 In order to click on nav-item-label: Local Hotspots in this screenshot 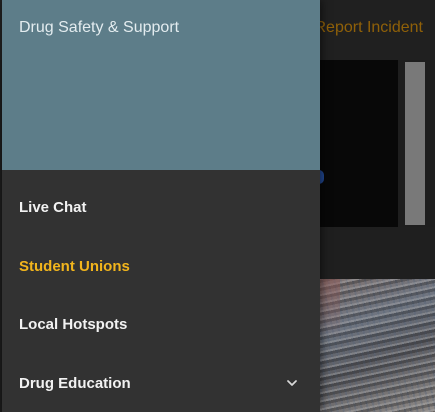, I will do `click(73, 324)`.